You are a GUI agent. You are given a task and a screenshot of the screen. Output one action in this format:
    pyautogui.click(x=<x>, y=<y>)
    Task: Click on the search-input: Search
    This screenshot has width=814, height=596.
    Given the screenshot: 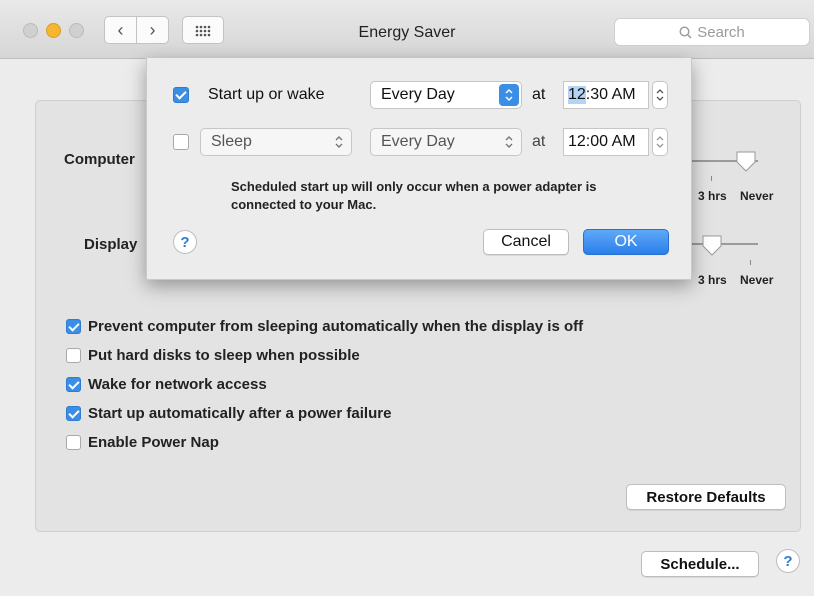 What is the action you would take?
    pyautogui.click(x=712, y=32)
    